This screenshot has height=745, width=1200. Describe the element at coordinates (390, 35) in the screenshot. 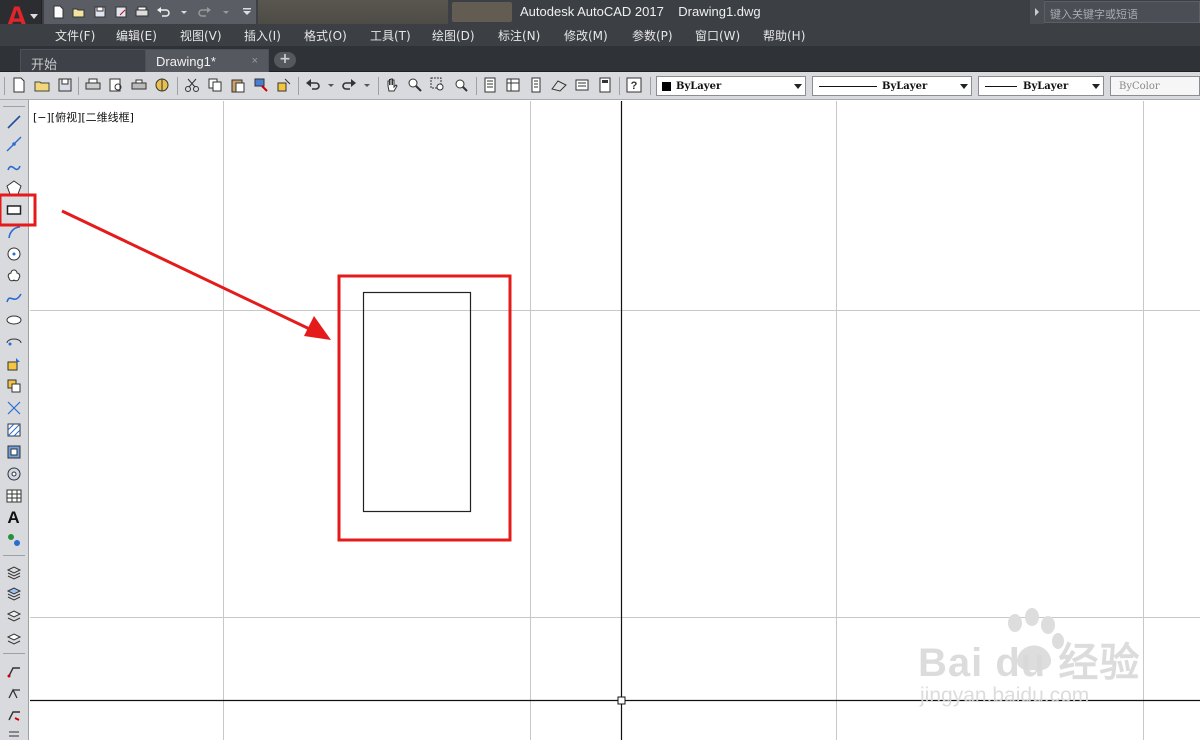

I see `menu-tools: 工具(T)` at that location.